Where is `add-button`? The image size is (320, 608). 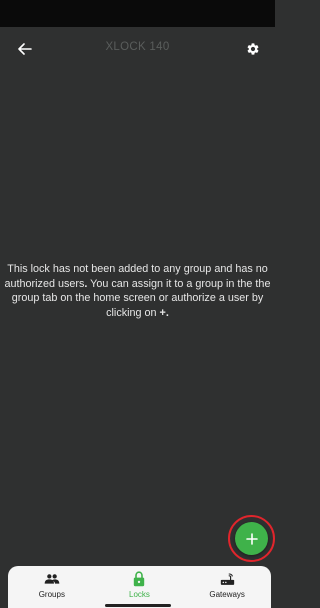 add-button is located at coordinates (251, 538).